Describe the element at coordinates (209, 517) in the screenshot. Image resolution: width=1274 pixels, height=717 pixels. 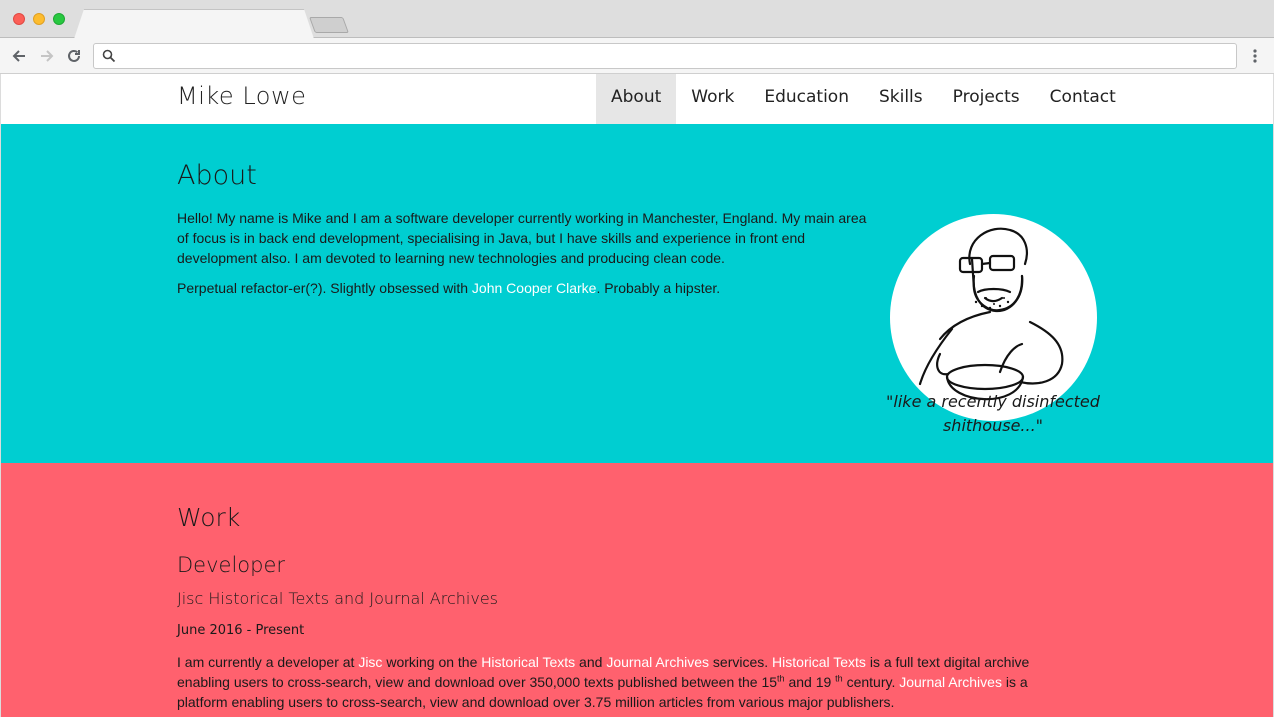
I see `work-heading: Work` at that location.